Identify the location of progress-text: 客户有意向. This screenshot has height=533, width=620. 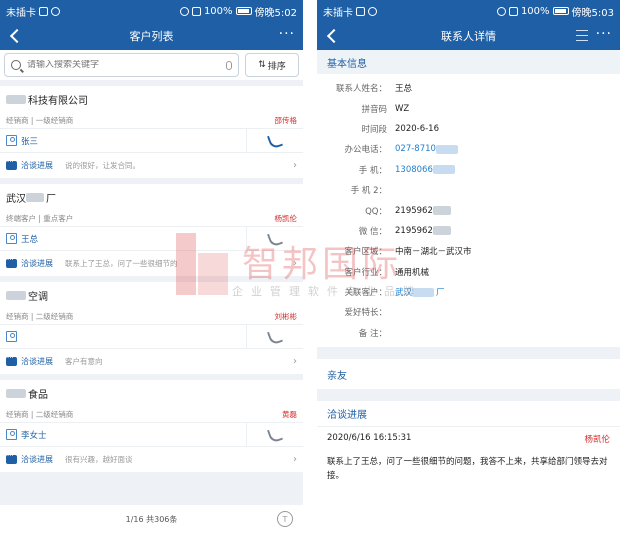
(84, 361).